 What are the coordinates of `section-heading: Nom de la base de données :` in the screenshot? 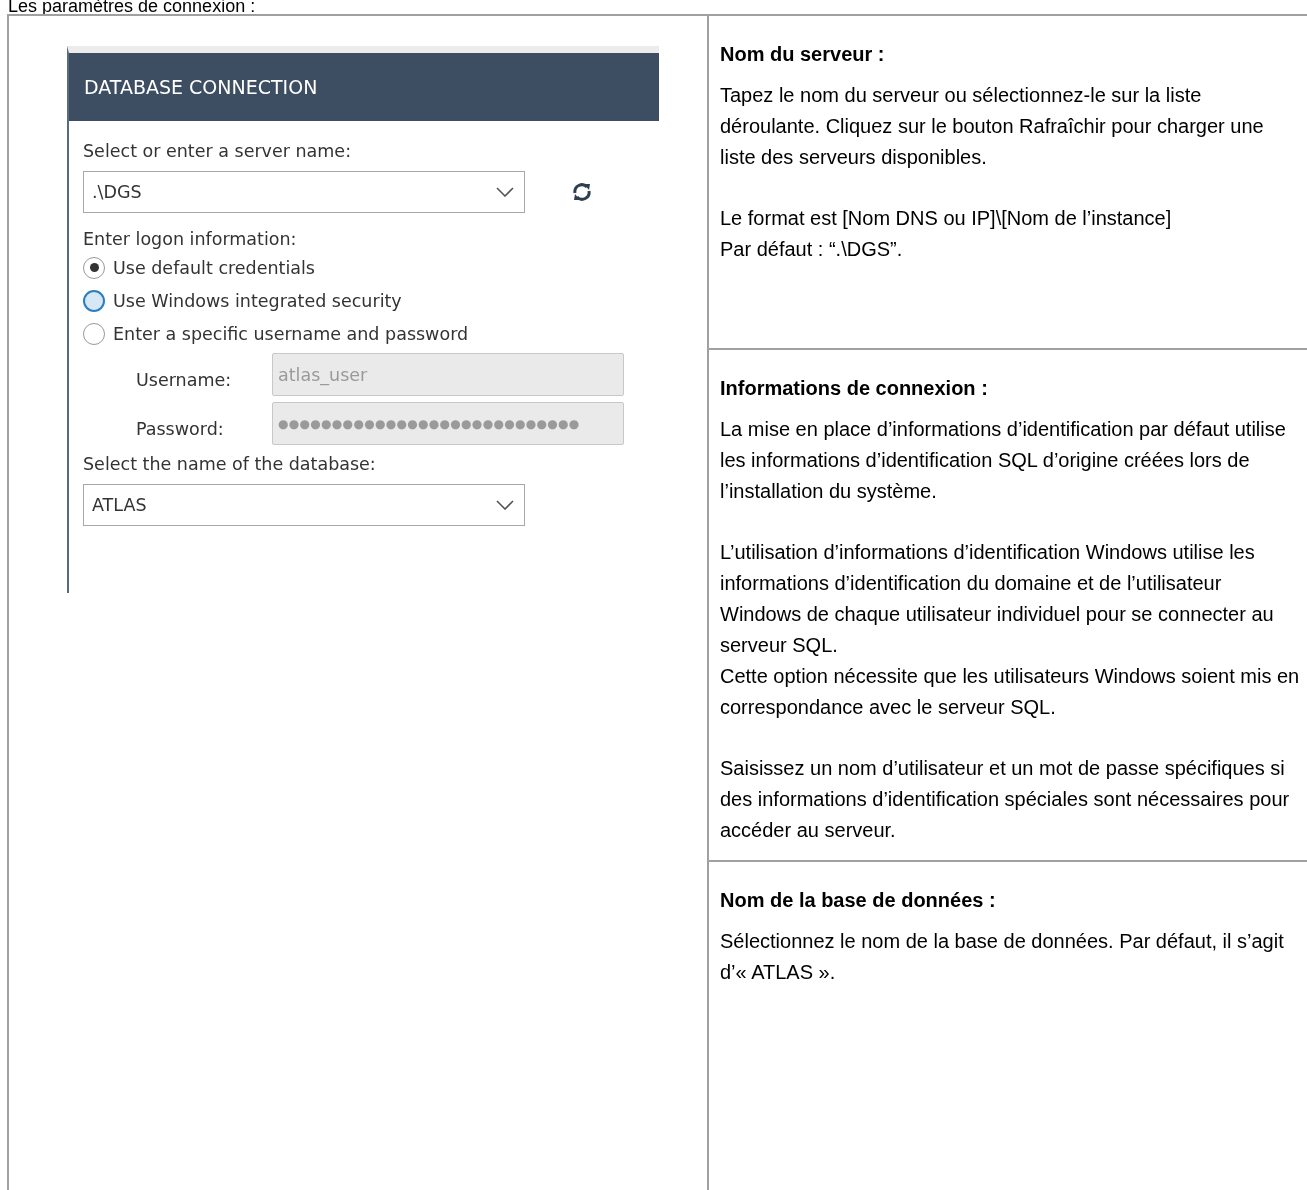 It's located at (858, 900).